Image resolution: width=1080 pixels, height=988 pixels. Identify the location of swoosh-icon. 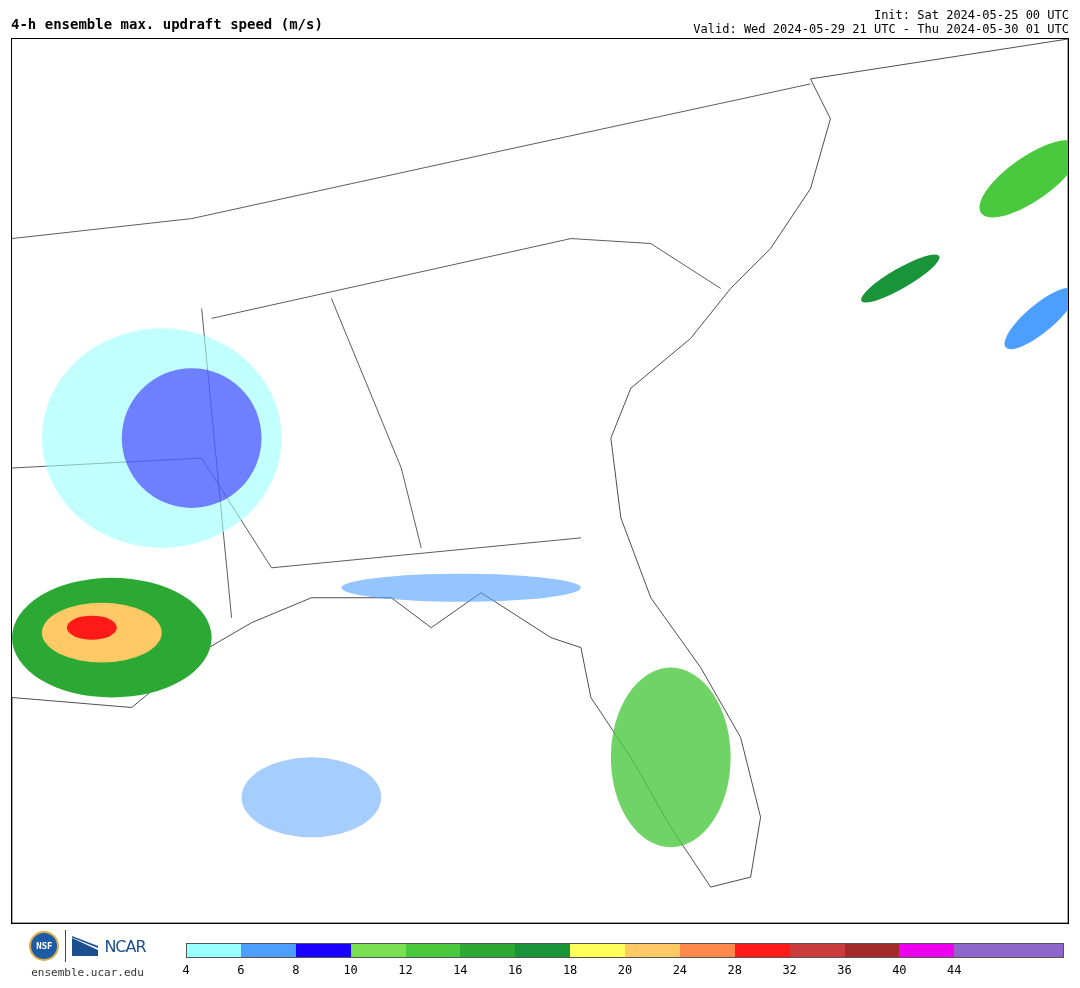
(85, 946).